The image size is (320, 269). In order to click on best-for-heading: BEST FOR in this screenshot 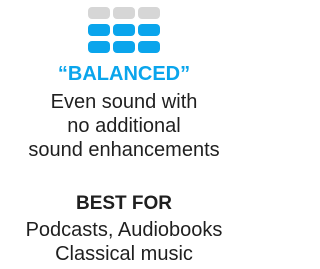, I will do `click(124, 203)`.